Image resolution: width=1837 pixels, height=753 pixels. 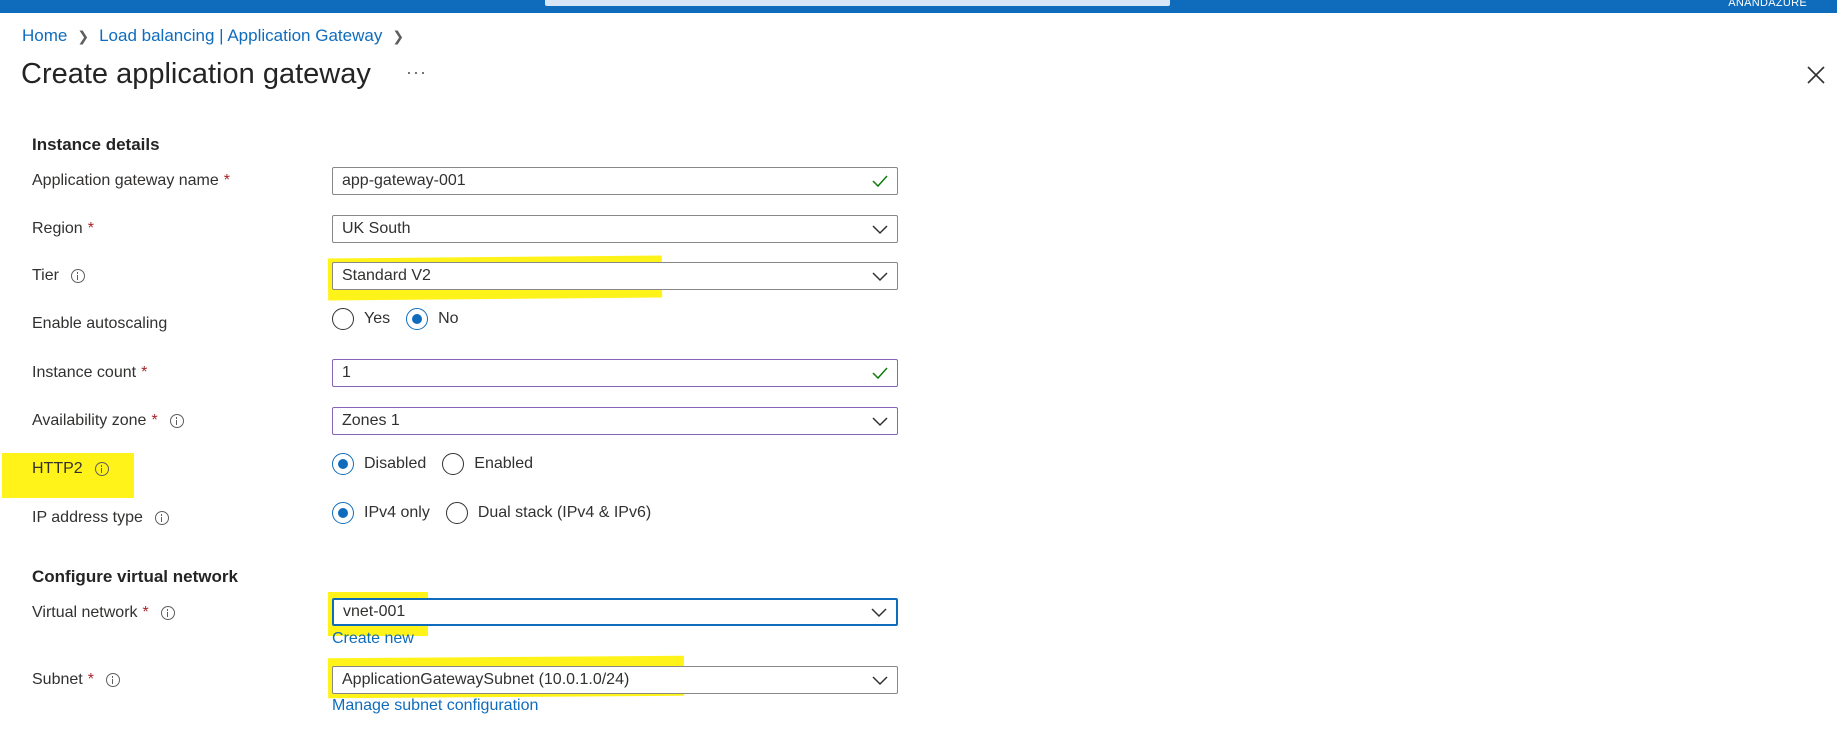 I want to click on ip-type-radio-group: IPv4 only Dual stack (IPv4 & IPv6), so click(x=499, y=513).